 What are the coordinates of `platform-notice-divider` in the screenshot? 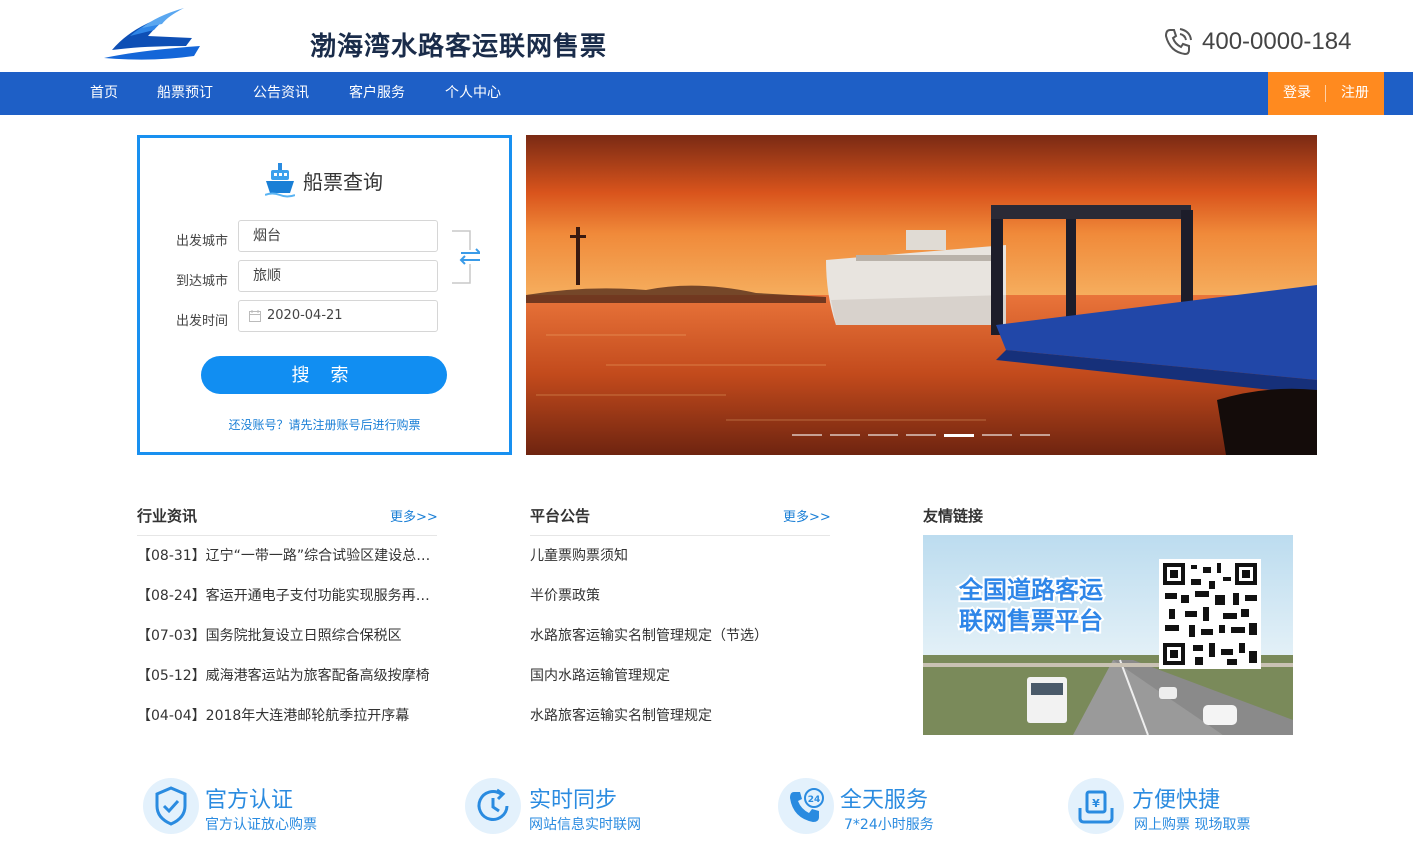 It's located at (680, 535).